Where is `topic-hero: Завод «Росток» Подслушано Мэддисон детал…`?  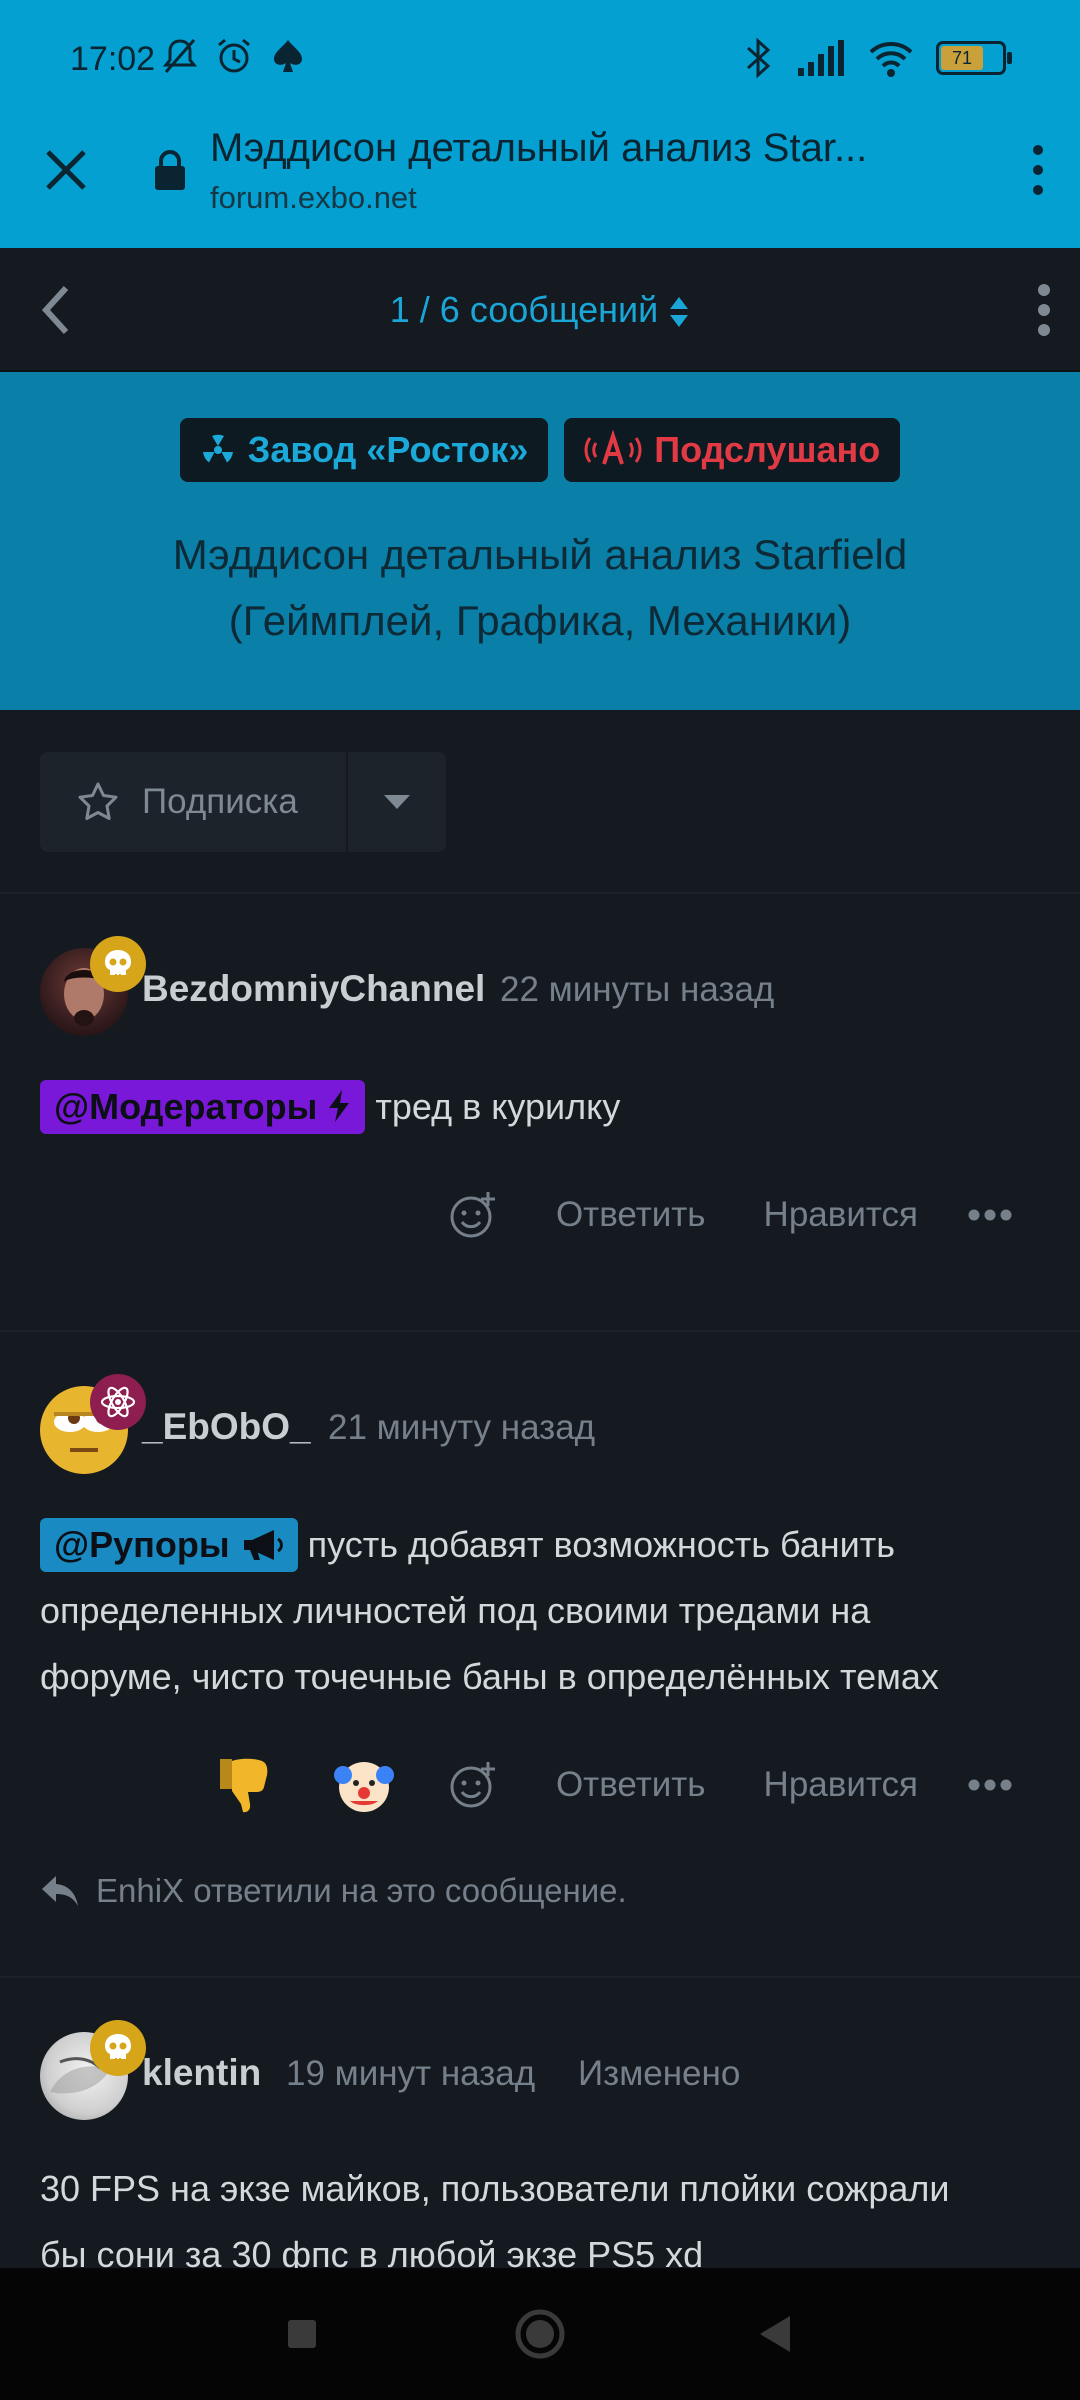 topic-hero: Завод «Росток» Подслушано Мэддисон детал… is located at coordinates (540, 541).